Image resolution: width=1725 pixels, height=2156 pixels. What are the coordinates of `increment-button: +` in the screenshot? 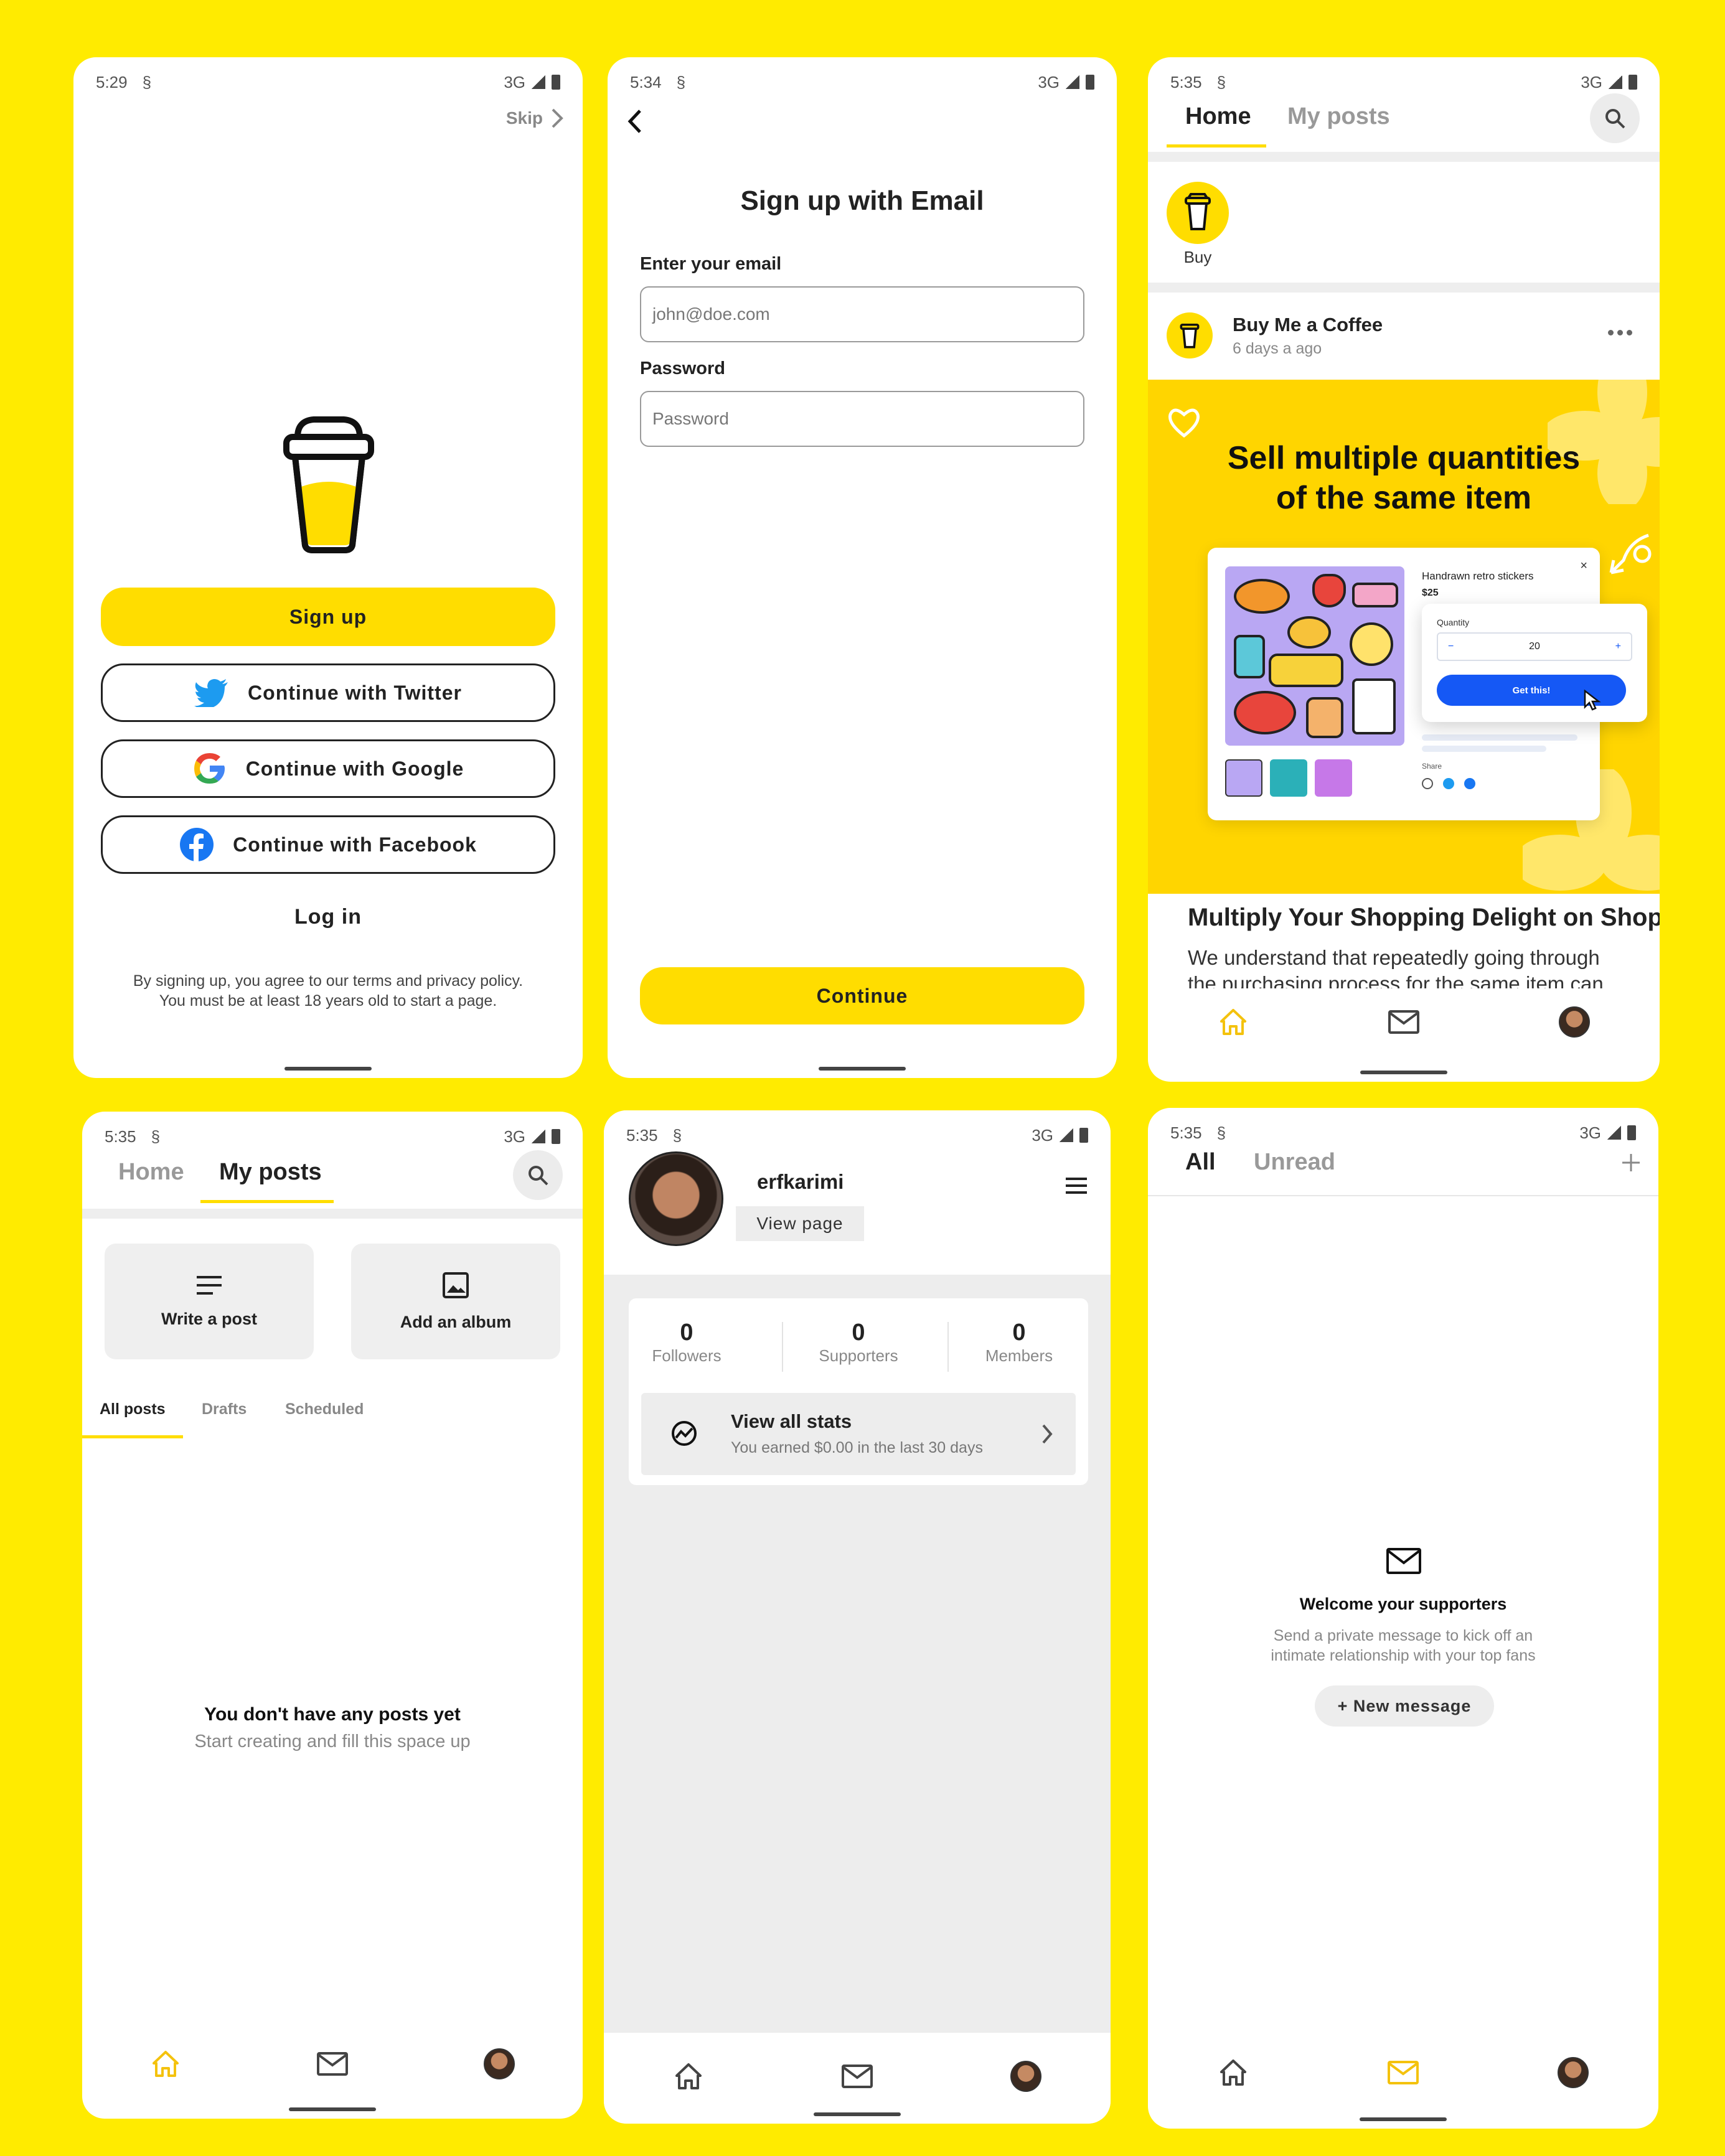 It's located at (1618, 647).